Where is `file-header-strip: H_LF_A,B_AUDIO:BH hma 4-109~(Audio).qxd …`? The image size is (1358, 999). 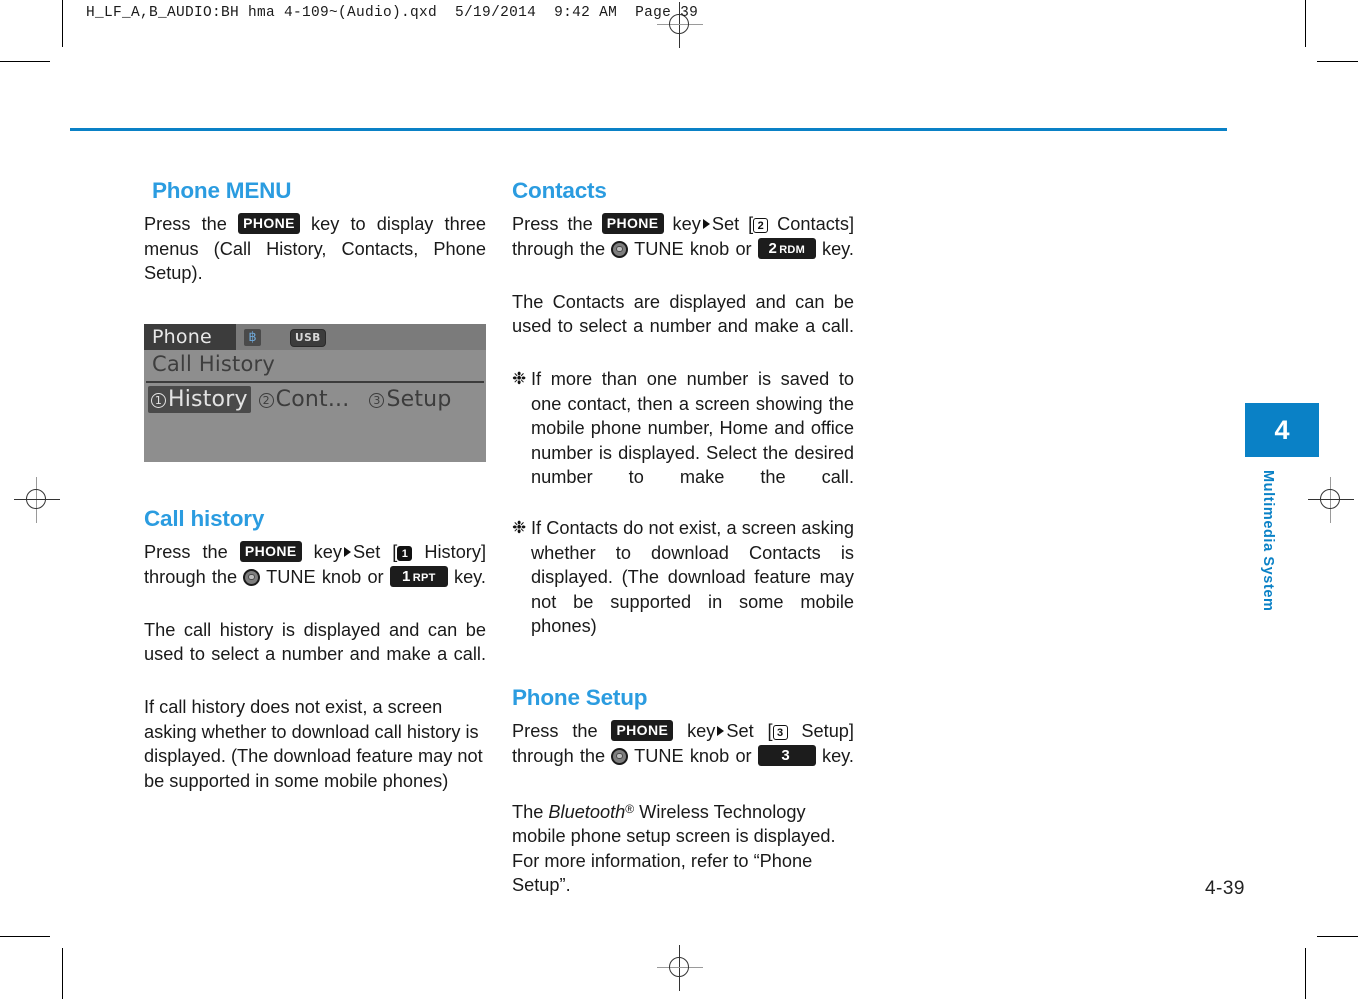 file-header-strip: H_LF_A,B_AUDIO:BH hma 4-109~(Audio).qxd … is located at coordinates (392, 13).